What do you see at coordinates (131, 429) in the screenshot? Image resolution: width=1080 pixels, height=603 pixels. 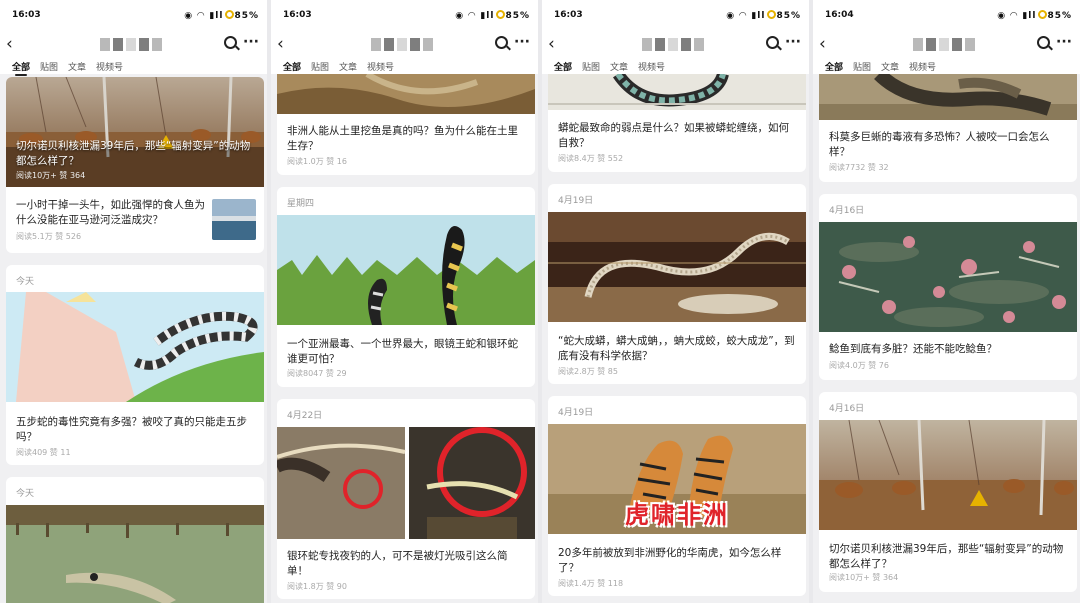 I see `card-title: 五步蛇的毒性究竟有多强？被咬了真的只能走五步吗？` at bounding box center [131, 429].